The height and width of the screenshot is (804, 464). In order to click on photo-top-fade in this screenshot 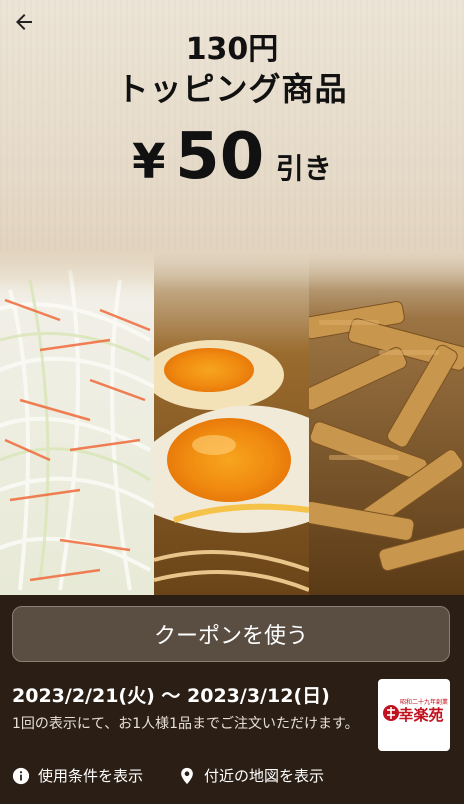, I will do `click(232, 270)`.